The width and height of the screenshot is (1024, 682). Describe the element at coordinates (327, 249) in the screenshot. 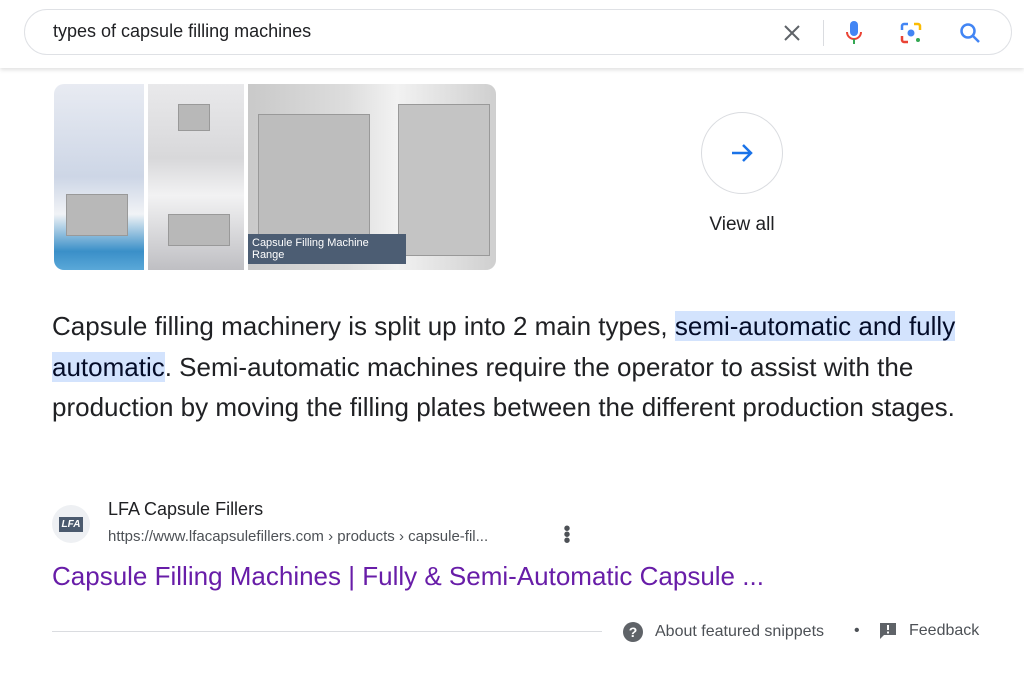

I see `image-caption: Capsule Filling Machine Range` at that location.